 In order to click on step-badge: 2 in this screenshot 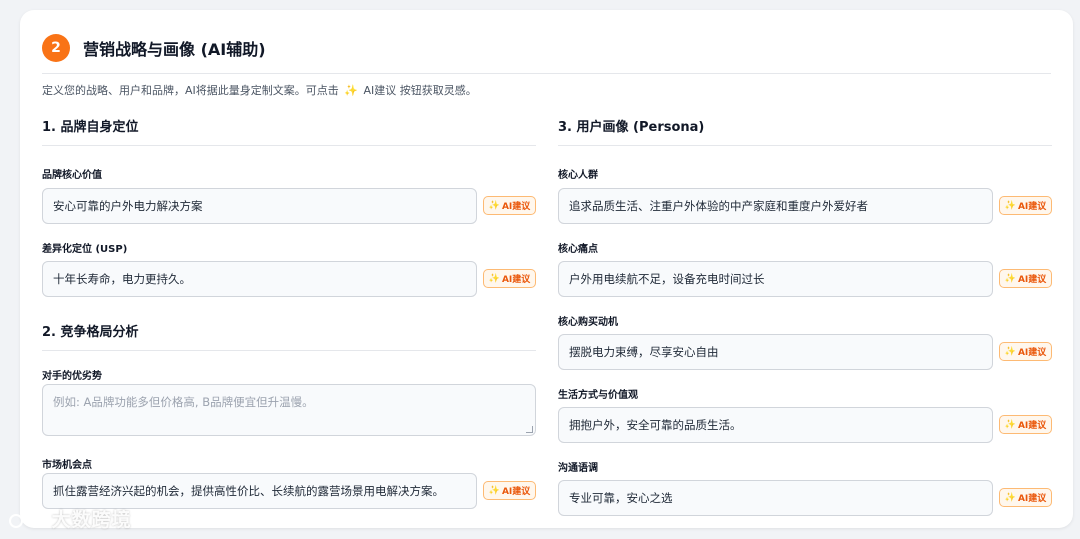, I will do `click(56, 48)`.